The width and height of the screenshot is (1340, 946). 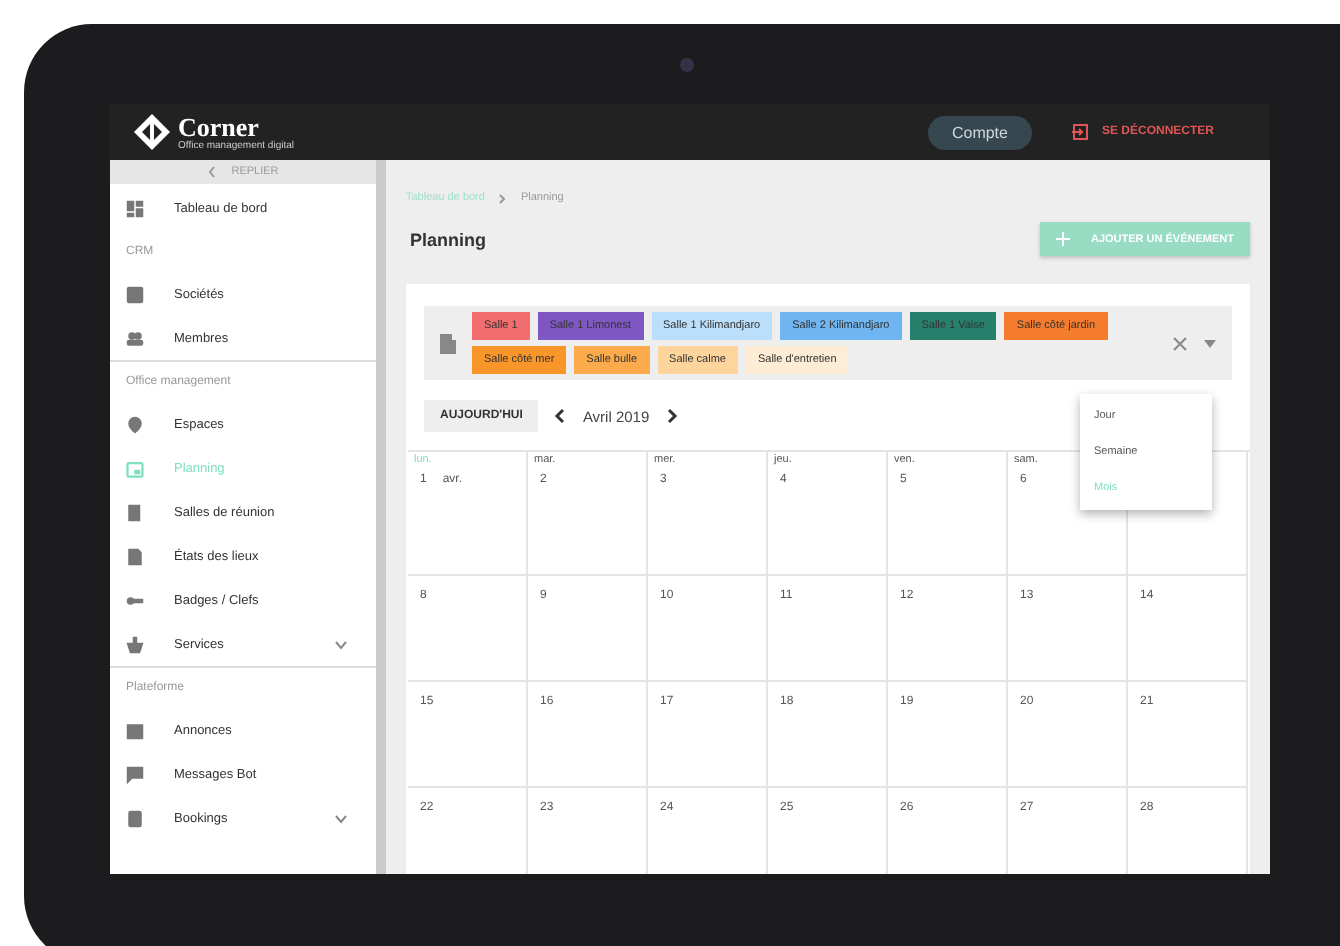 What do you see at coordinates (152, 132) in the screenshot?
I see `diamond-logo-icon` at bounding box center [152, 132].